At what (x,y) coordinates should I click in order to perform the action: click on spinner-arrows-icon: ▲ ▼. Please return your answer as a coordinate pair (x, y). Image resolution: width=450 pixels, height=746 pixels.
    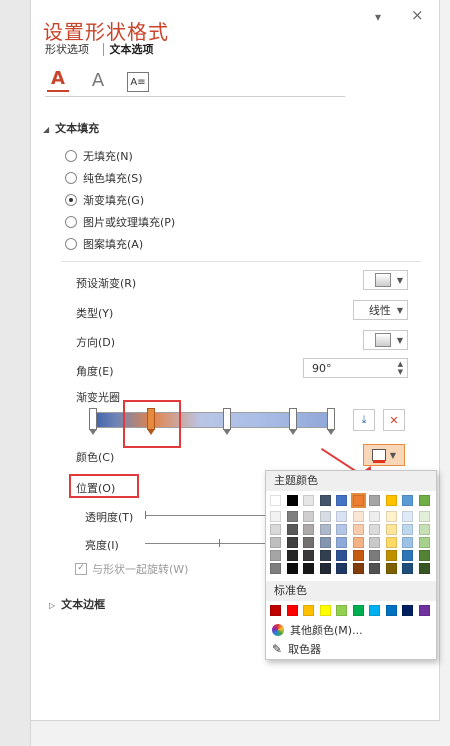
    Looking at the image, I should click on (400, 368).